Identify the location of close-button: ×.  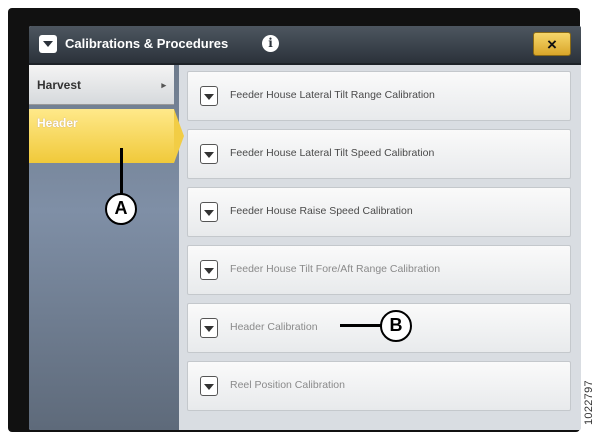
(552, 44).